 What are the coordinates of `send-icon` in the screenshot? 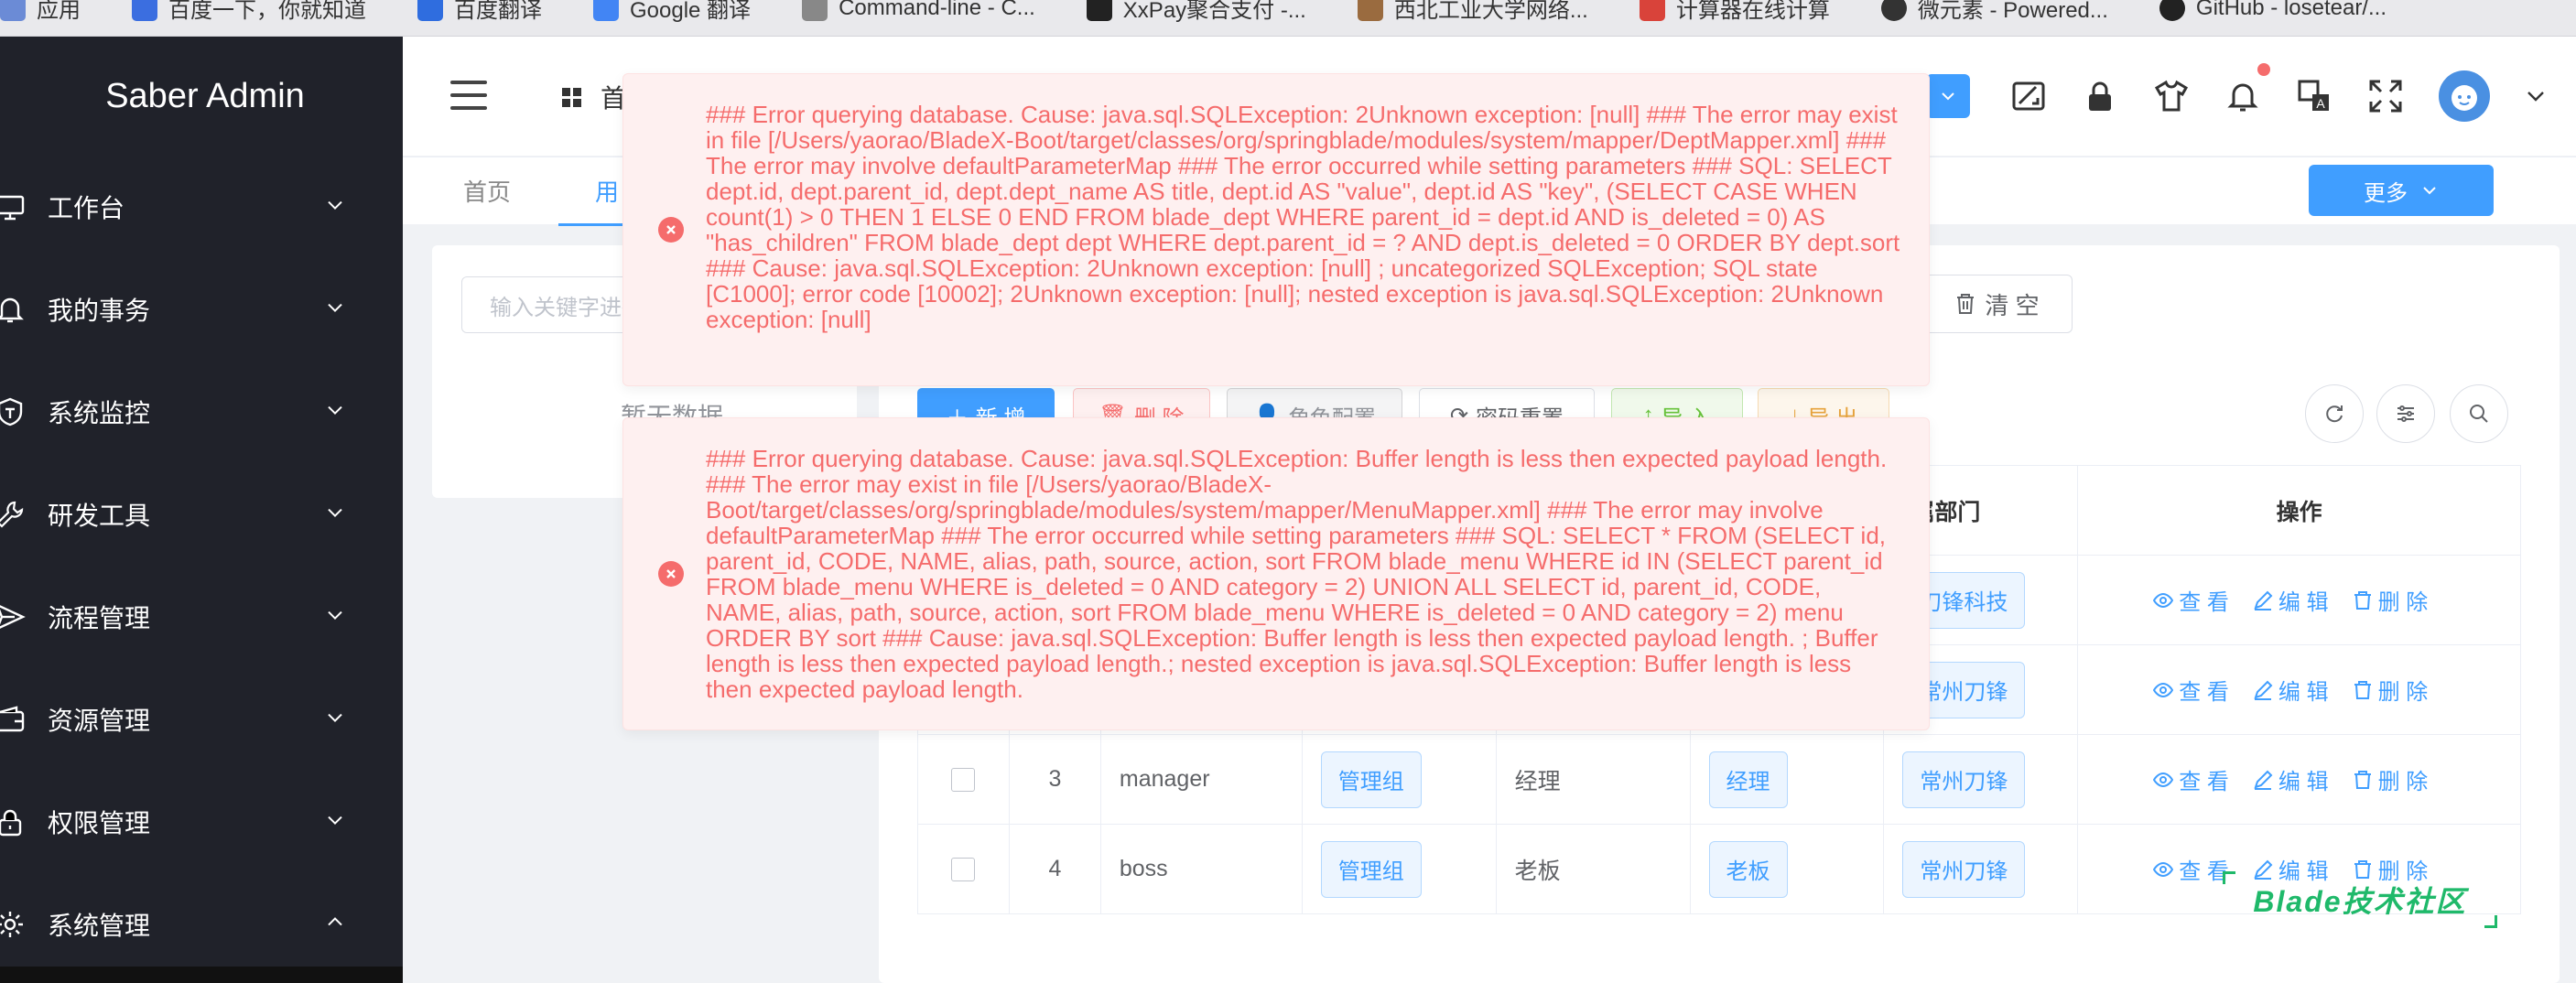 It's located at (13, 617).